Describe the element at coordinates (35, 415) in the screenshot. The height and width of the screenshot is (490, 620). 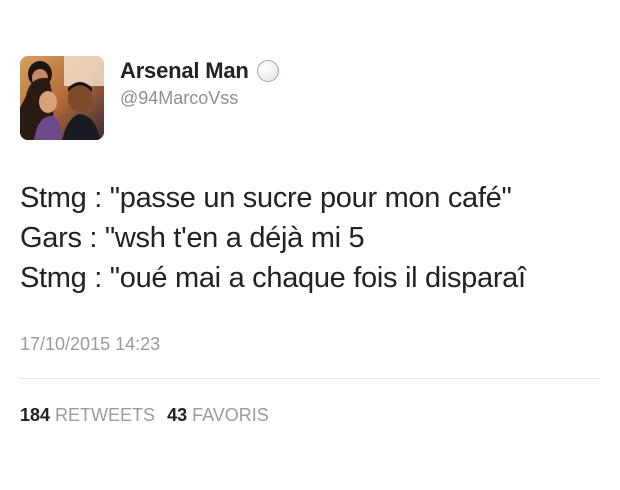
I see `retweets-count: 184` at that location.